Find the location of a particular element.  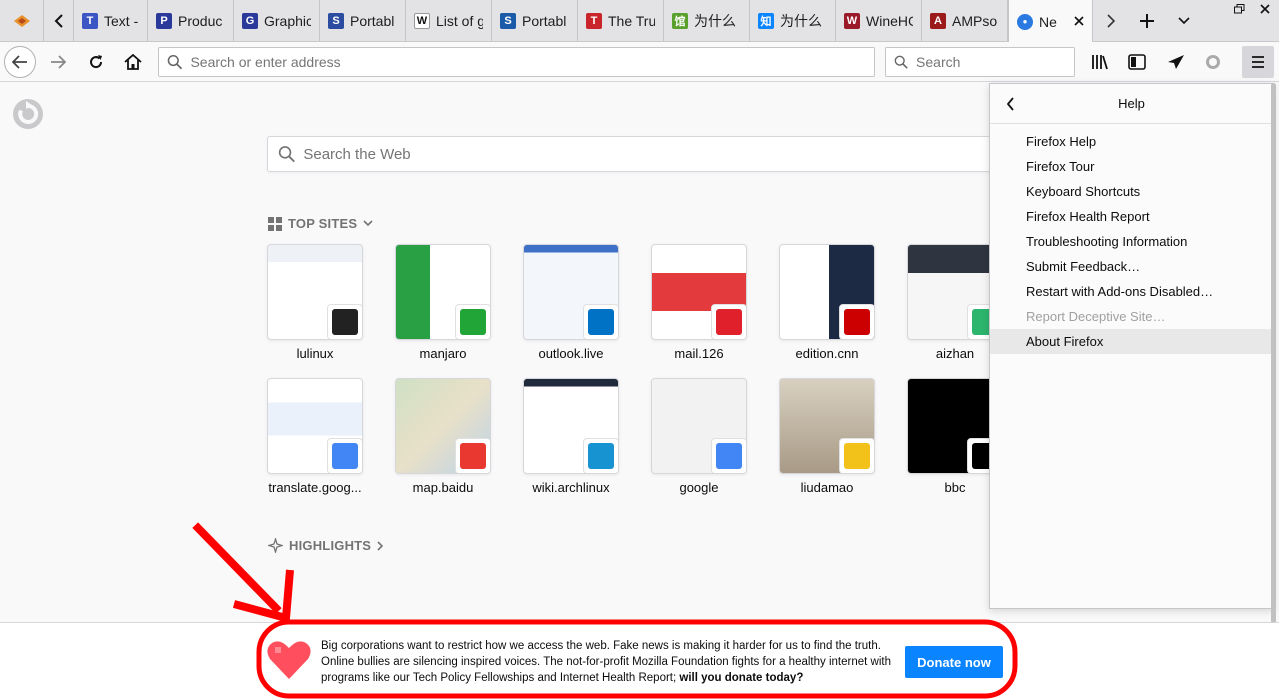

tab-scroll-right-button is located at coordinates (1111, 21).